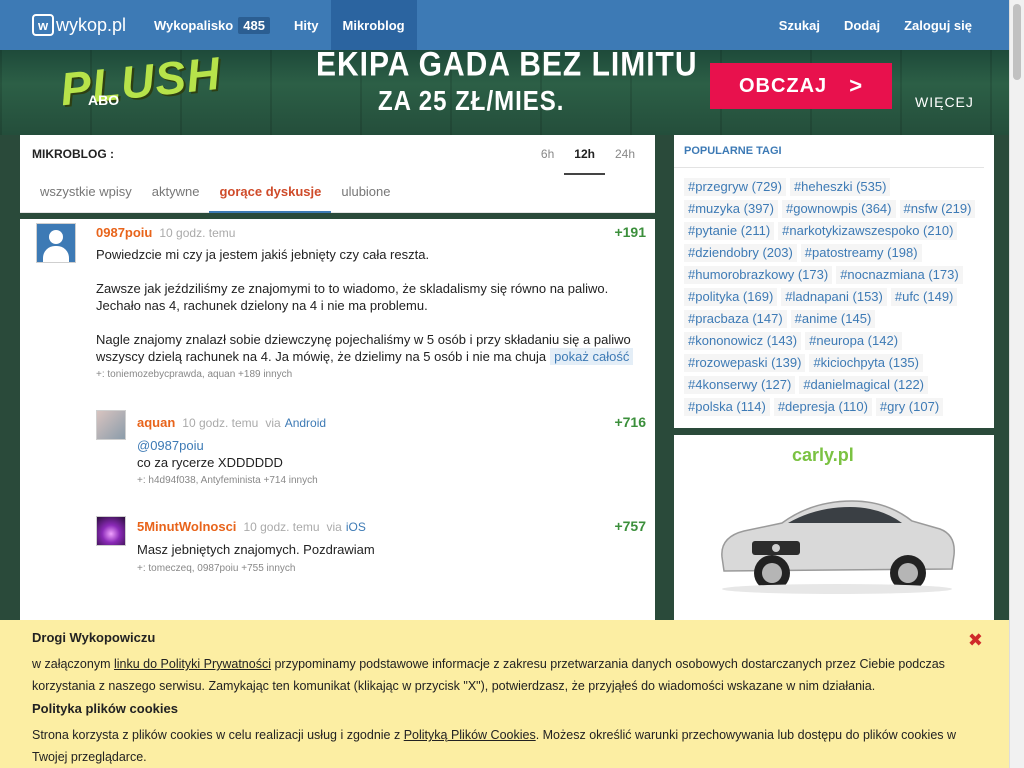 The image size is (1024, 768). What do you see at coordinates (829, 151) in the screenshot?
I see `popular-tags-title: POPULARNE TAGI` at bounding box center [829, 151].